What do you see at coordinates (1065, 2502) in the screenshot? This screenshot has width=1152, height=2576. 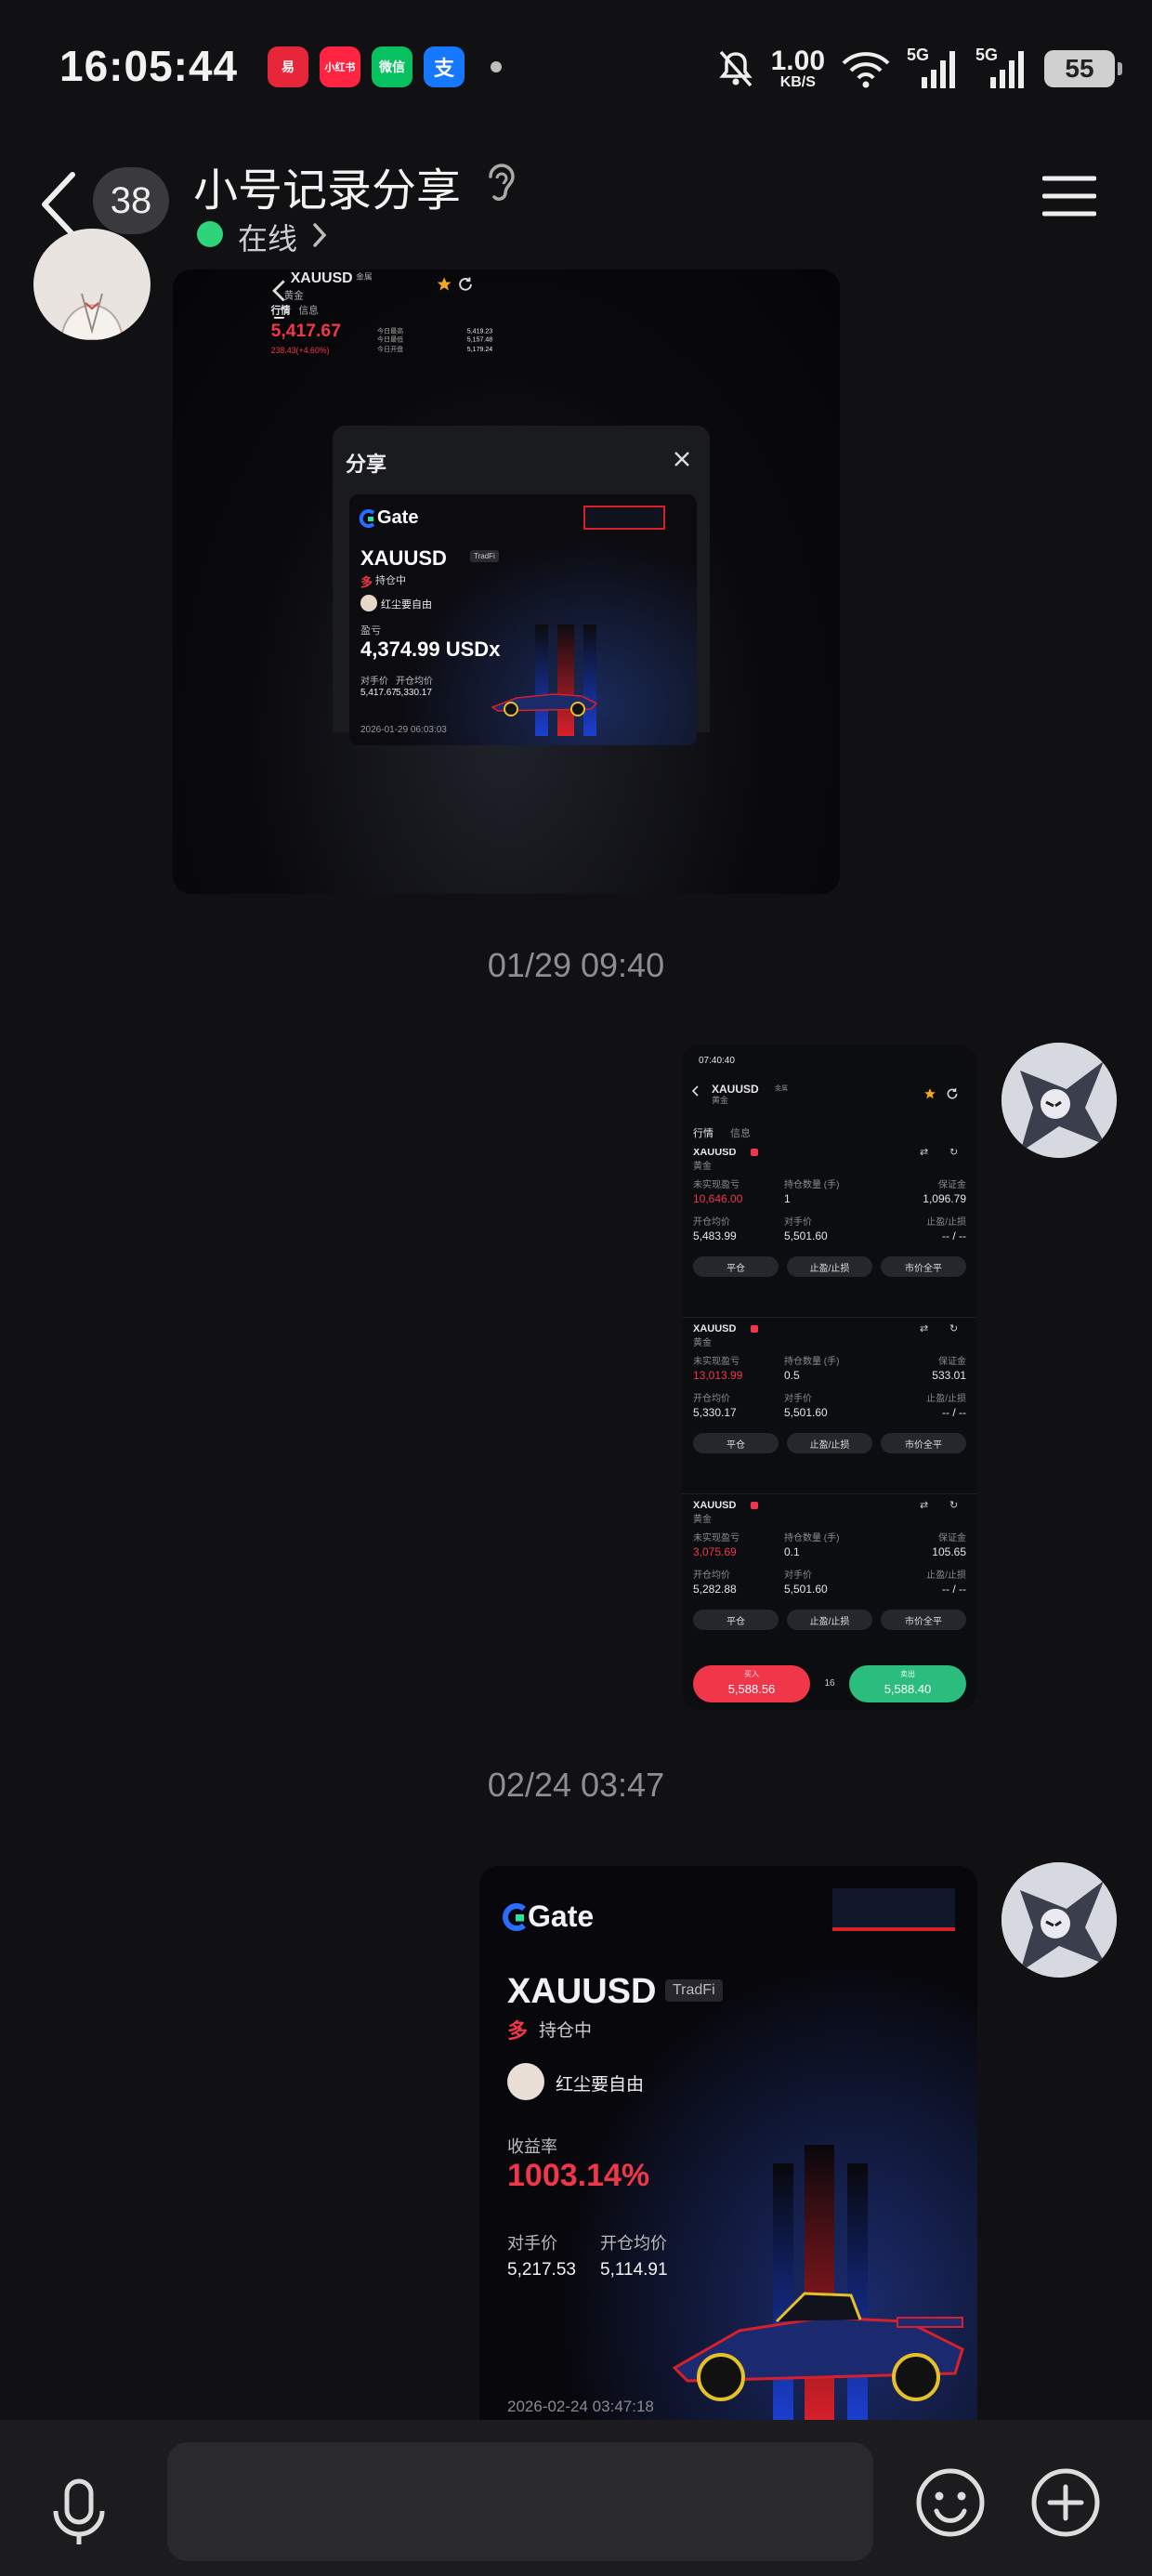 I see `add-icon` at bounding box center [1065, 2502].